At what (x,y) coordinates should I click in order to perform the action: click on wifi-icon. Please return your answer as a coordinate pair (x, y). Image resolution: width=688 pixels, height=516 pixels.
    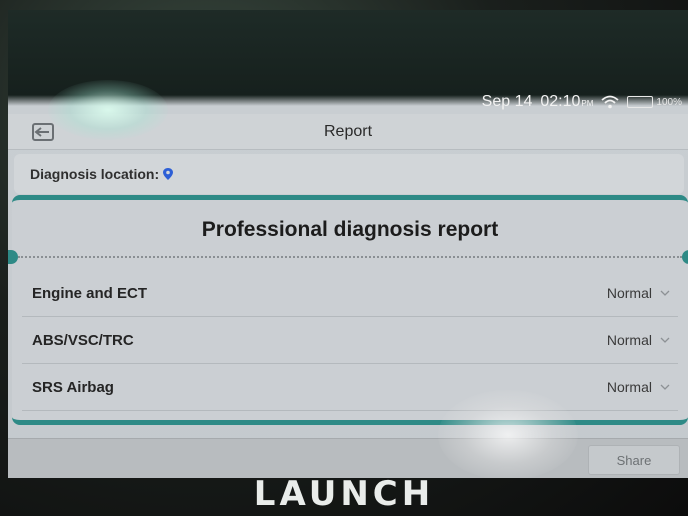
    Looking at the image, I should click on (610, 102).